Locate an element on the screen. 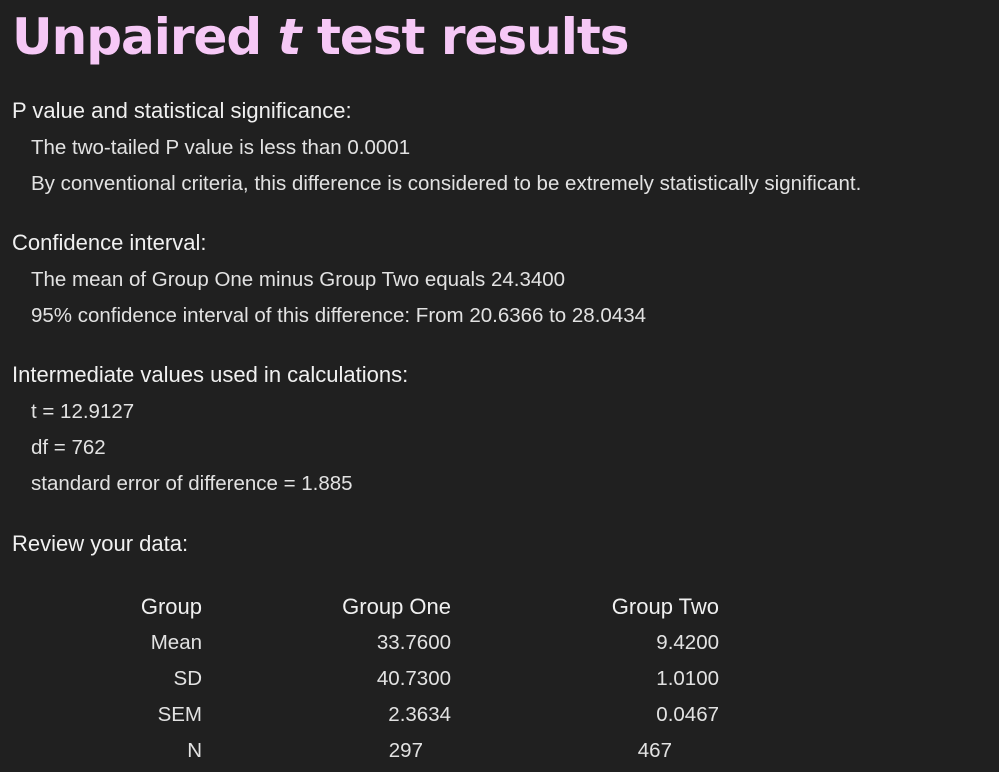  intermediate-df: df = 762 is located at coordinates (68, 447).